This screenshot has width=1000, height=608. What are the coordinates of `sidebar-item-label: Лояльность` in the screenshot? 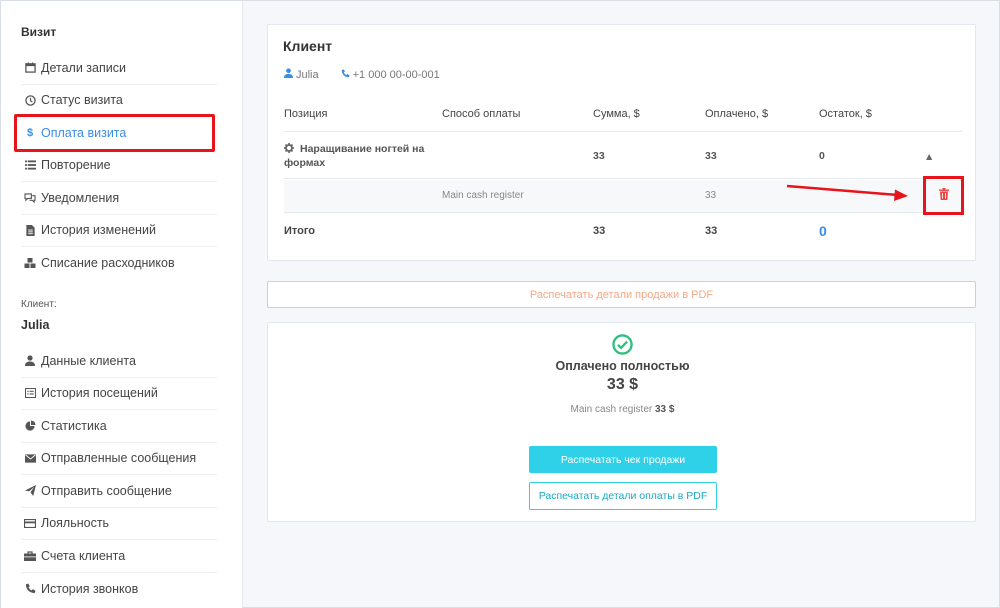 It's located at (75, 523).